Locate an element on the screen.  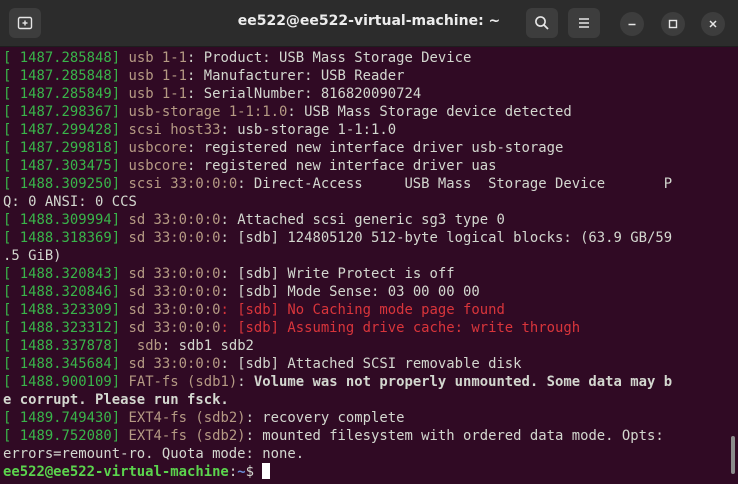
terminal-line: [ 1488.337878] sdb: sdb1 sdb2 is located at coordinates (363, 346).